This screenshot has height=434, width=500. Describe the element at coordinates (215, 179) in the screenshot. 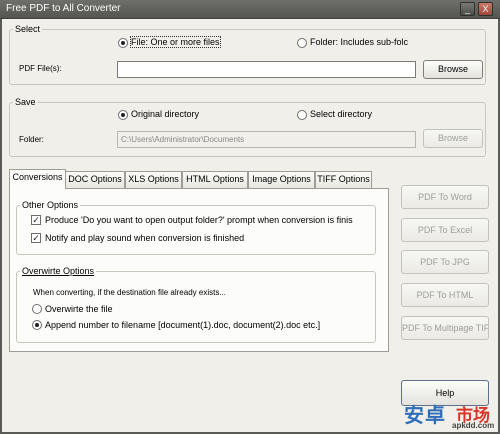

I see `tab-html-options: HTML Options` at that location.